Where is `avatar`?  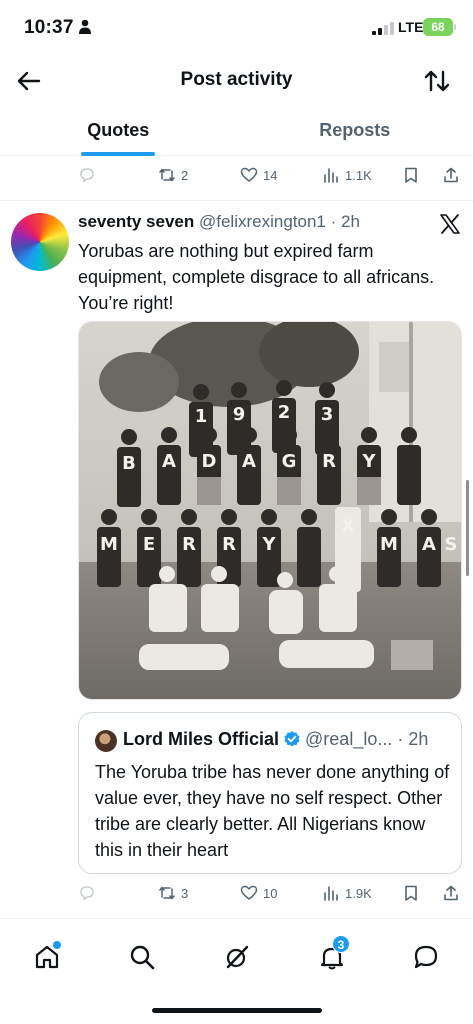
avatar is located at coordinates (40, 242).